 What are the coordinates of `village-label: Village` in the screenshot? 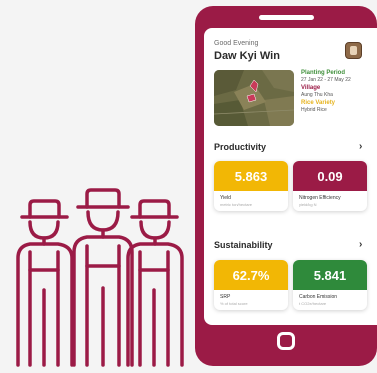 It's located at (311, 88).